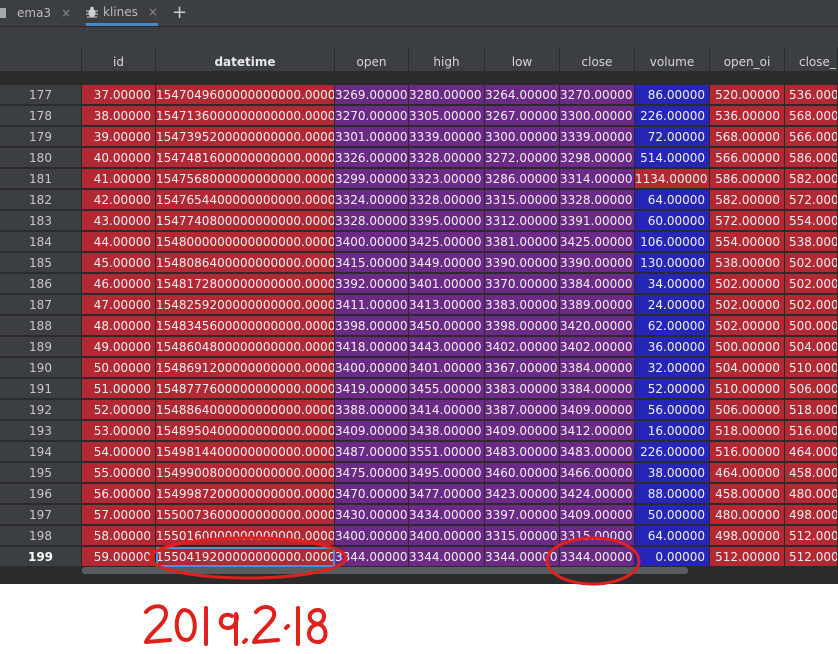 The image size is (838, 654). I want to click on highlight-overlay, so click(394, 561).